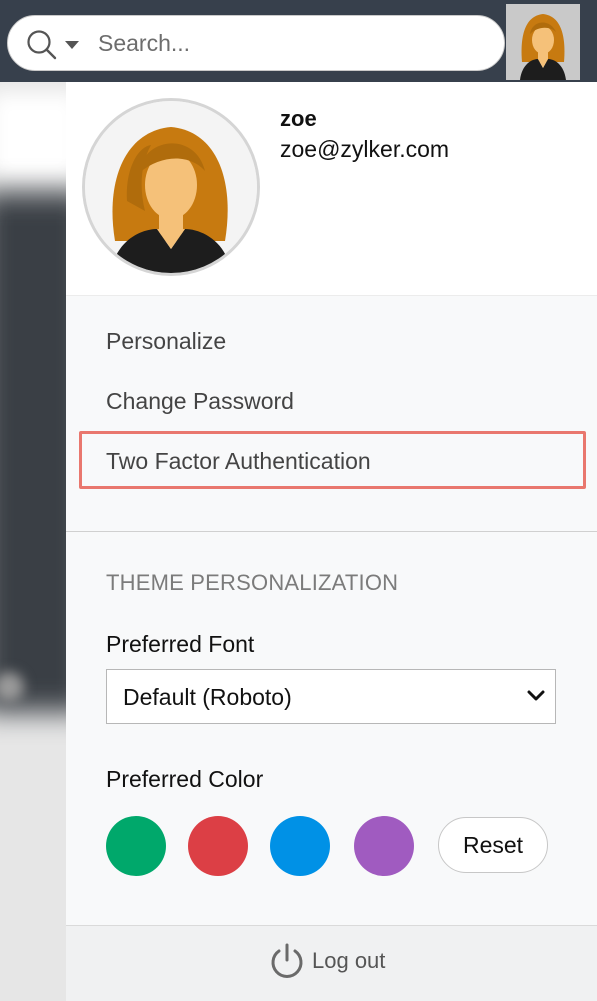  Describe the element at coordinates (349, 960) in the screenshot. I see `logout-label: Log out` at that location.